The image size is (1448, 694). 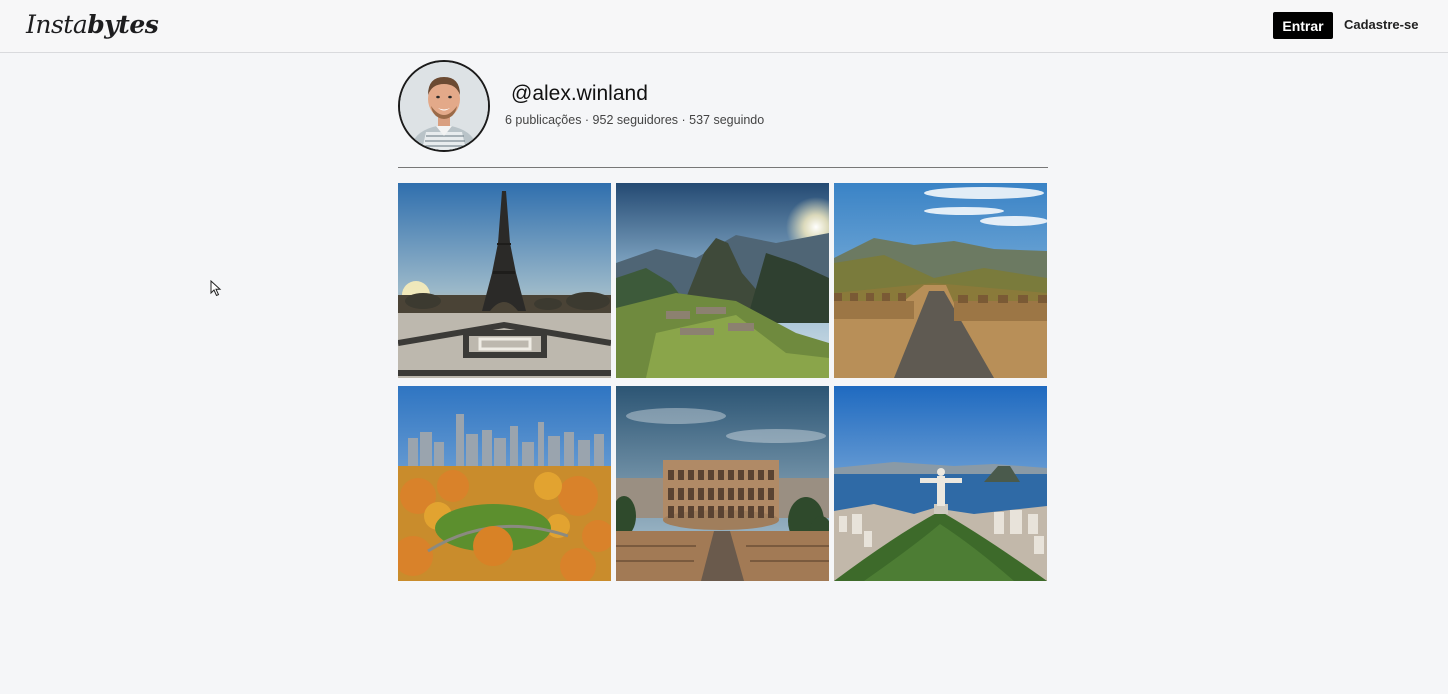 I want to click on post-thumbnail-eiffel-tower, so click(x=504, y=280).